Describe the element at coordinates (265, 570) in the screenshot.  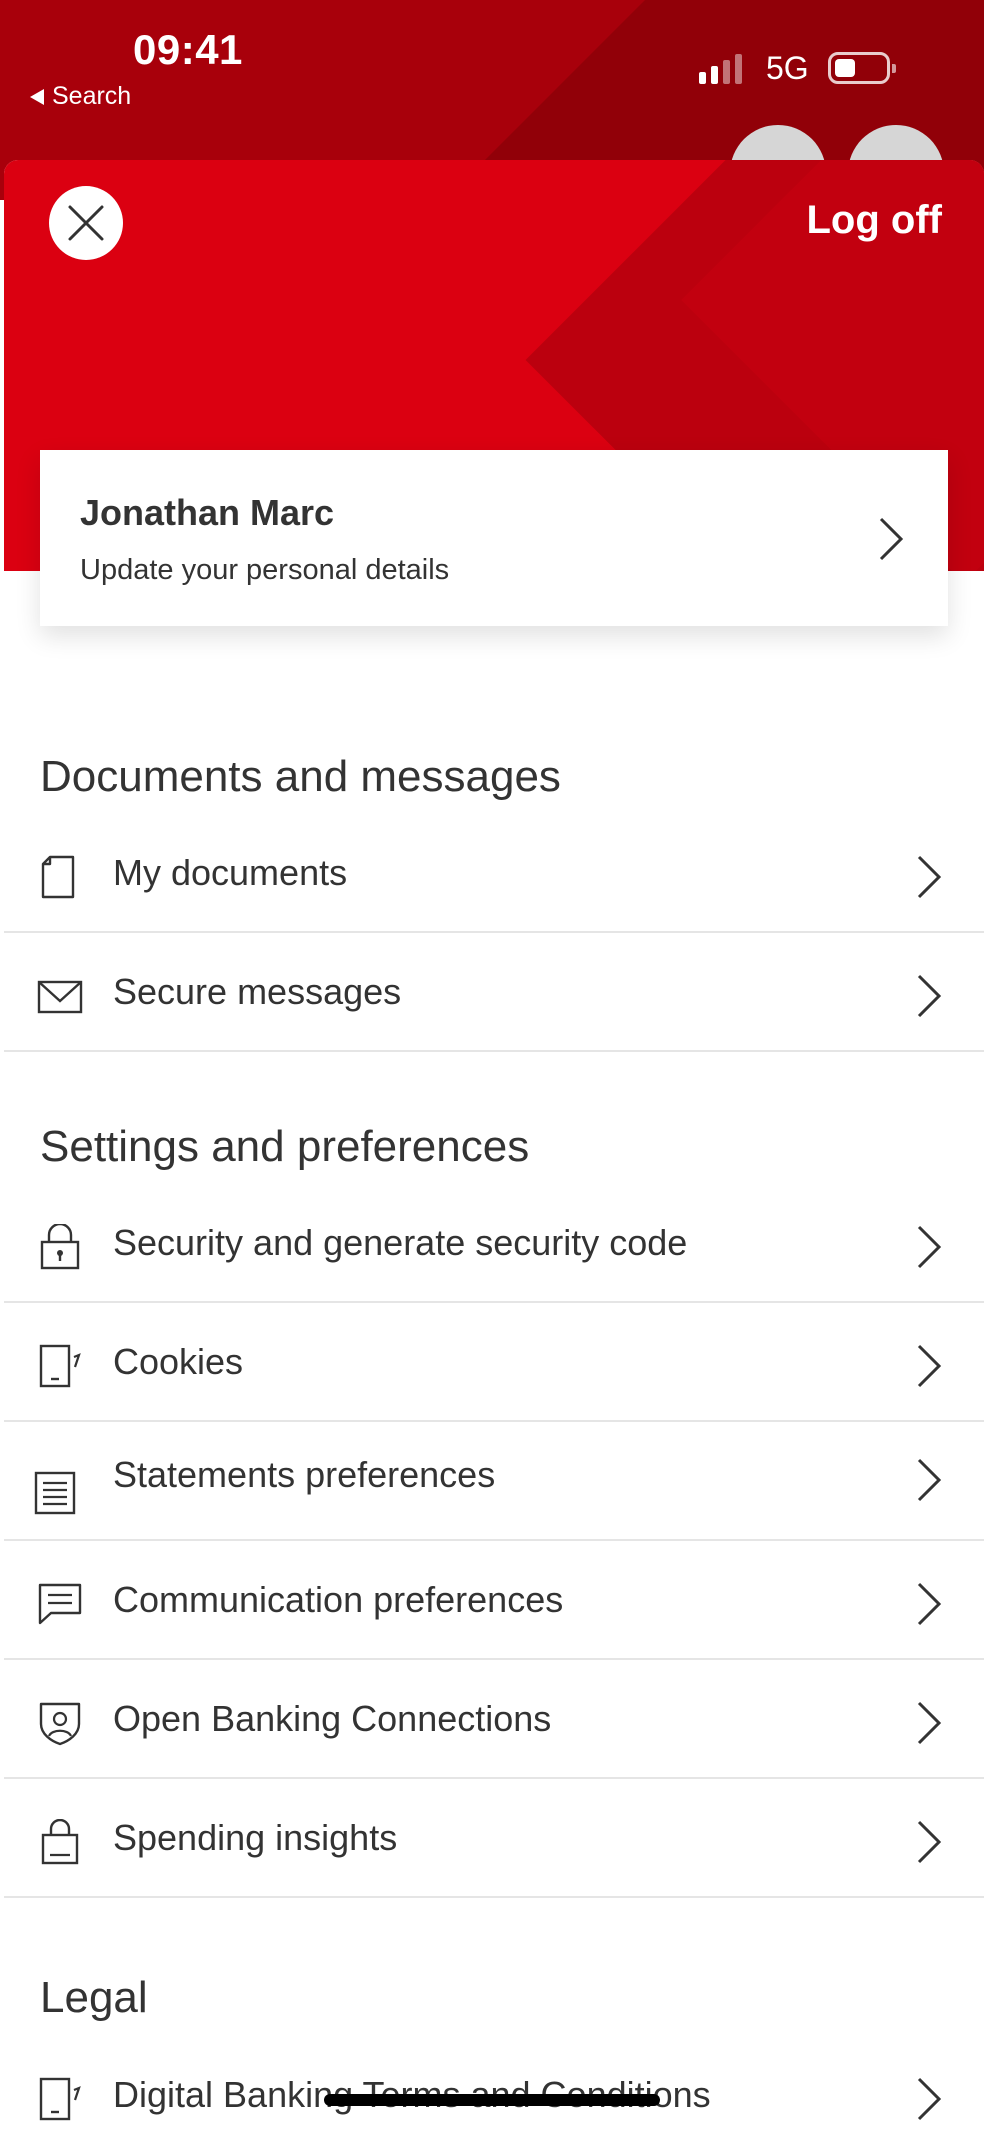
I see `profile-subtitle: Update your personal details` at that location.